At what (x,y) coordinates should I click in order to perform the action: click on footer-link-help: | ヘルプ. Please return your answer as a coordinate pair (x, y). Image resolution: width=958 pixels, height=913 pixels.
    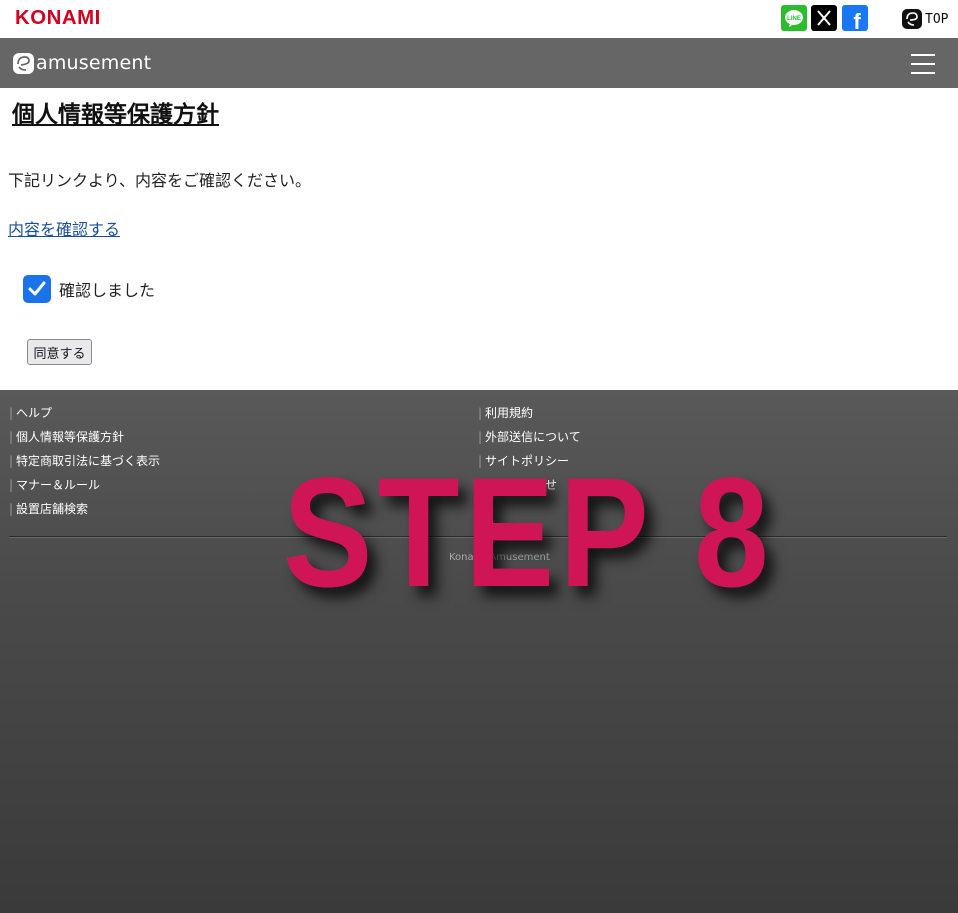
    Looking at the image, I should click on (84, 416).